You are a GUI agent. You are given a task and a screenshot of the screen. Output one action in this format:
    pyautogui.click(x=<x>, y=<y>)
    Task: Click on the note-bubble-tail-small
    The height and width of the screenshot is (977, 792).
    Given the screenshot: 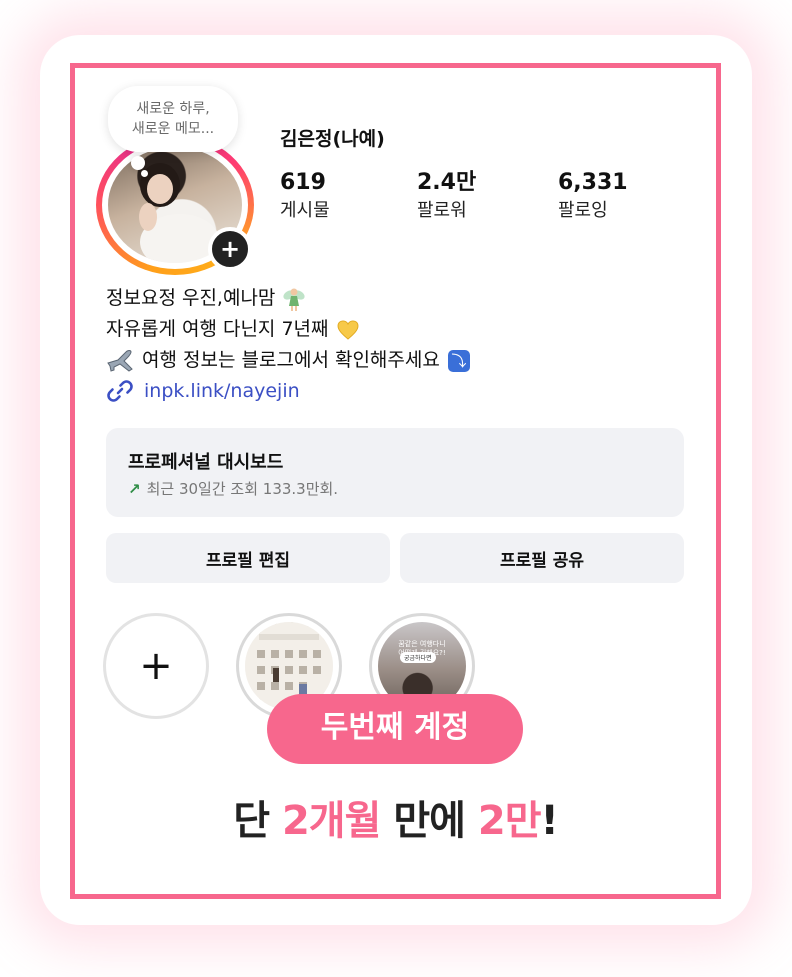 What is the action you would take?
    pyautogui.click(x=144, y=173)
    